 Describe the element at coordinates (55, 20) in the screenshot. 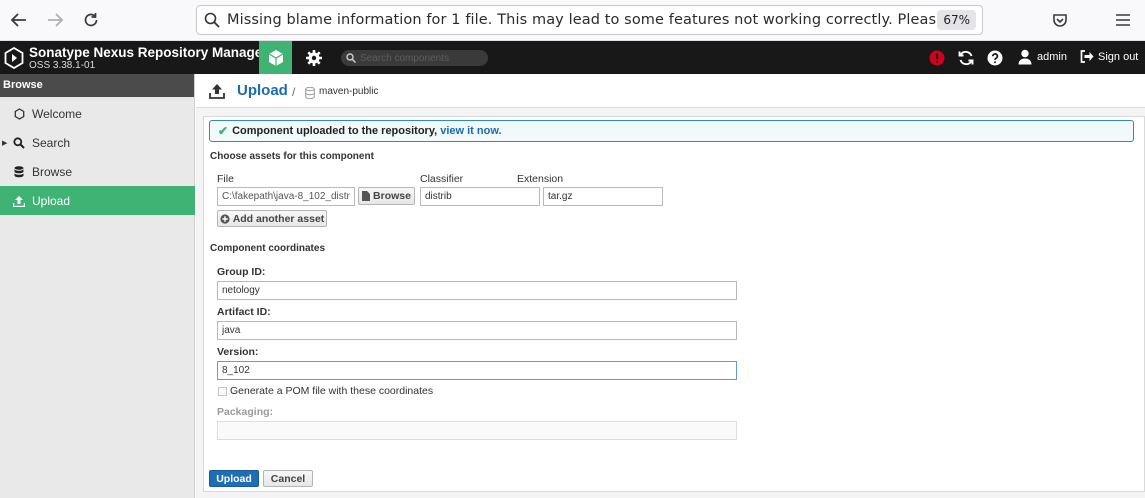

I see `forward-icon` at that location.